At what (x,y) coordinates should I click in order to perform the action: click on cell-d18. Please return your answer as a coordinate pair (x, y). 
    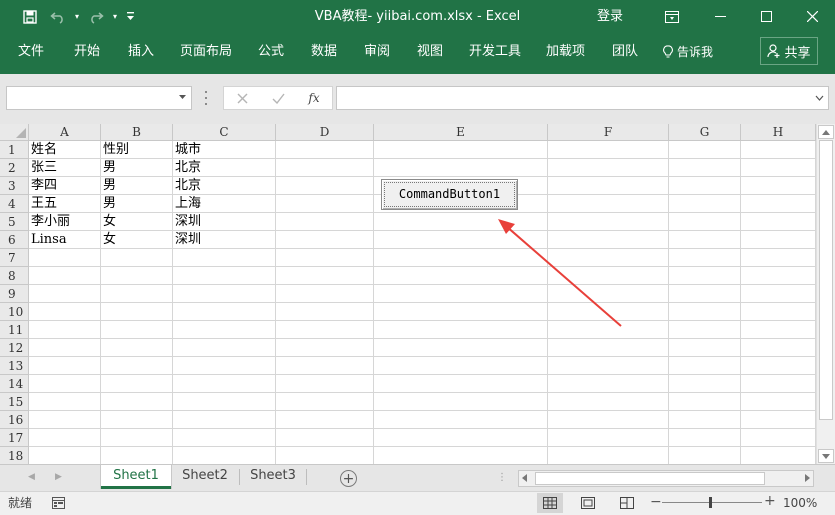
    Looking at the image, I should click on (325, 455).